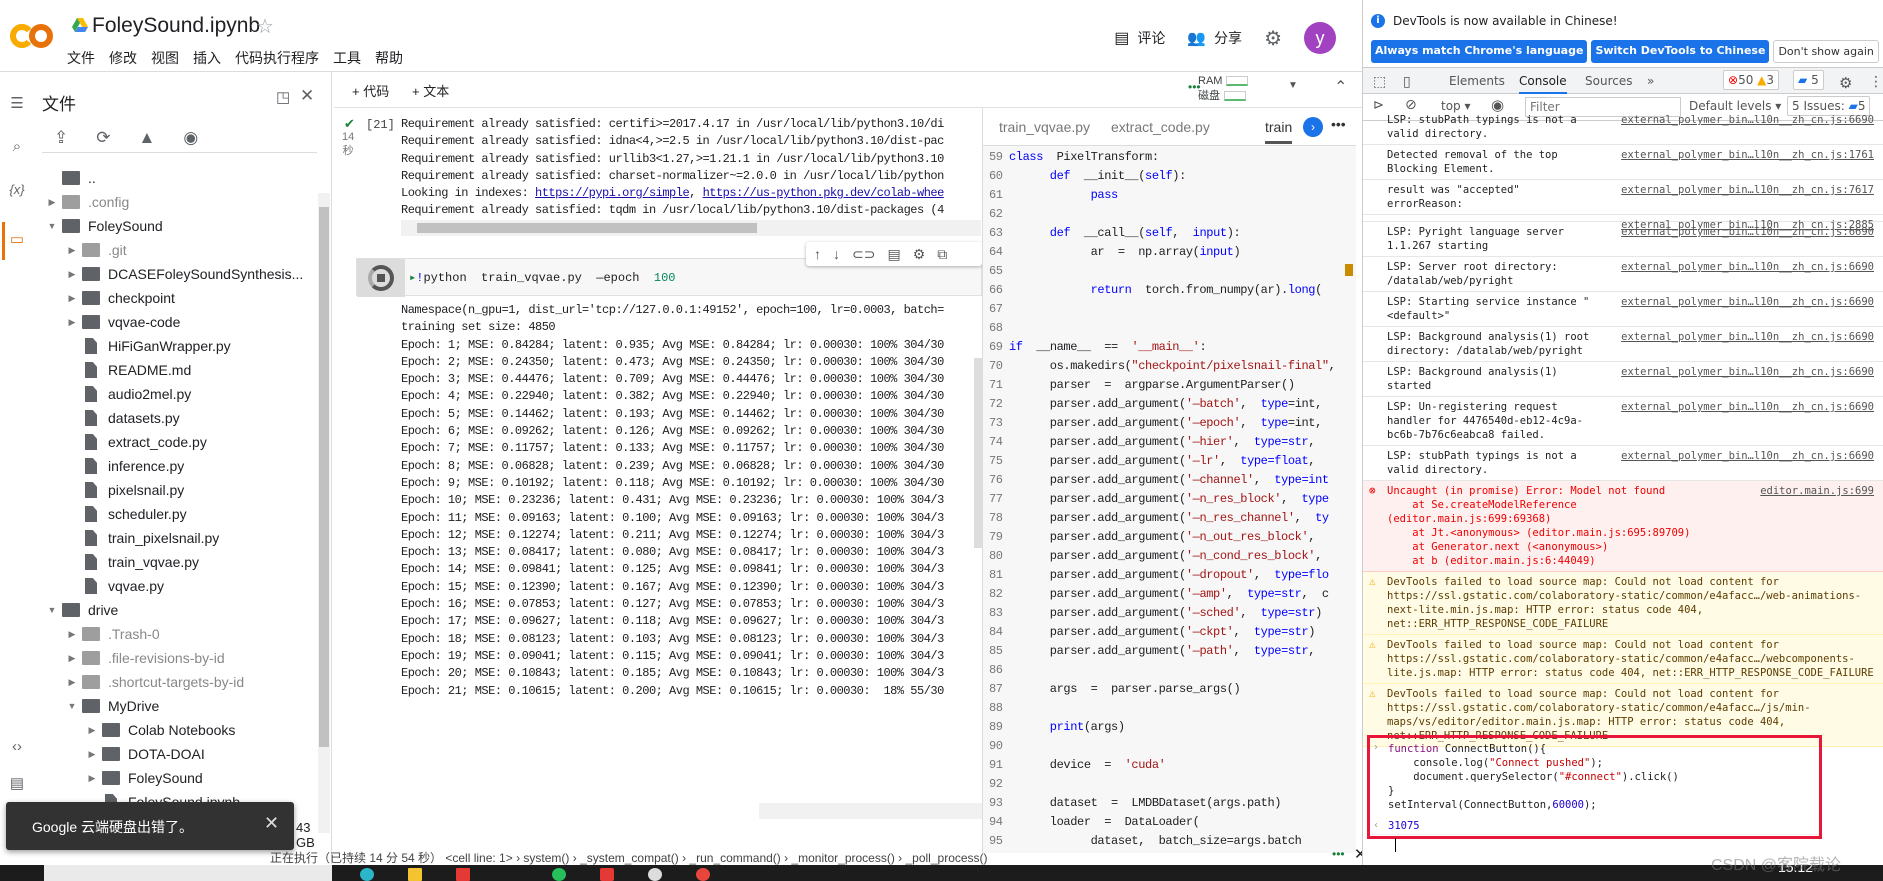 Image resolution: width=1883 pixels, height=881 pixels. What do you see at coordinates (430, 90) in the screenshot?
I see `add-text-button: + 文本` at bounding box center [430, 90].